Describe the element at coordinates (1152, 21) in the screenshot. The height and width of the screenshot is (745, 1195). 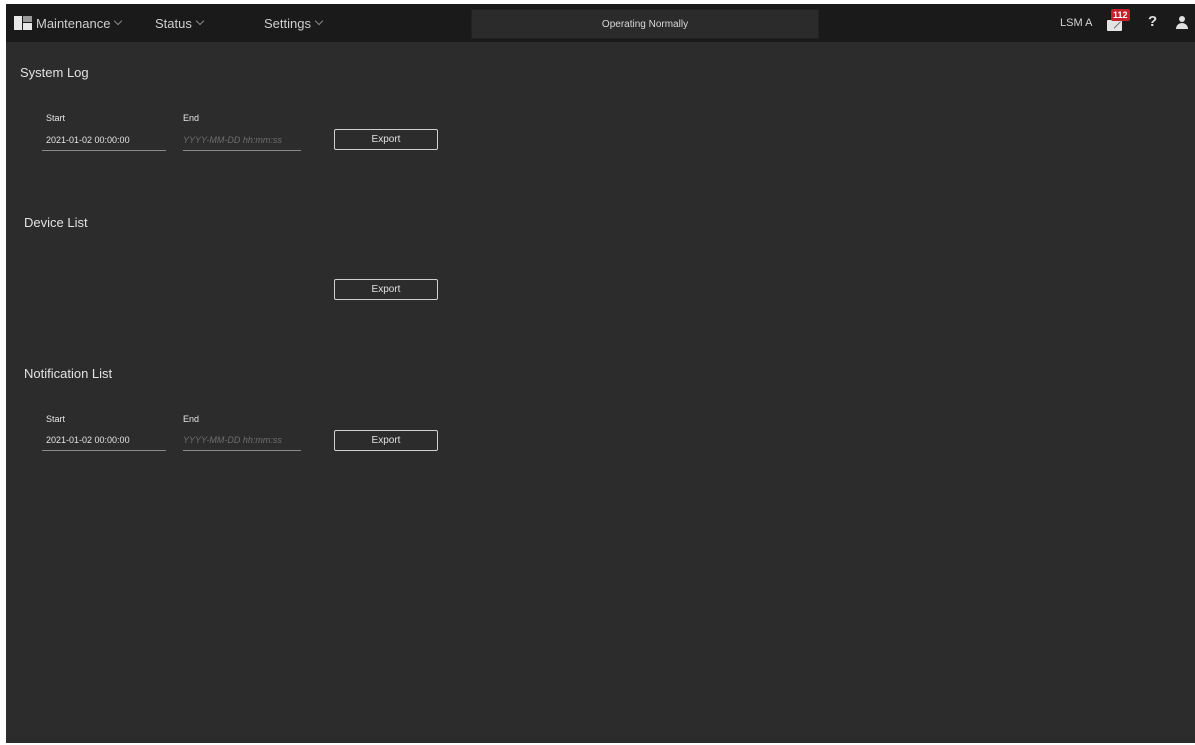
I see `help-icon: ?` at that location.